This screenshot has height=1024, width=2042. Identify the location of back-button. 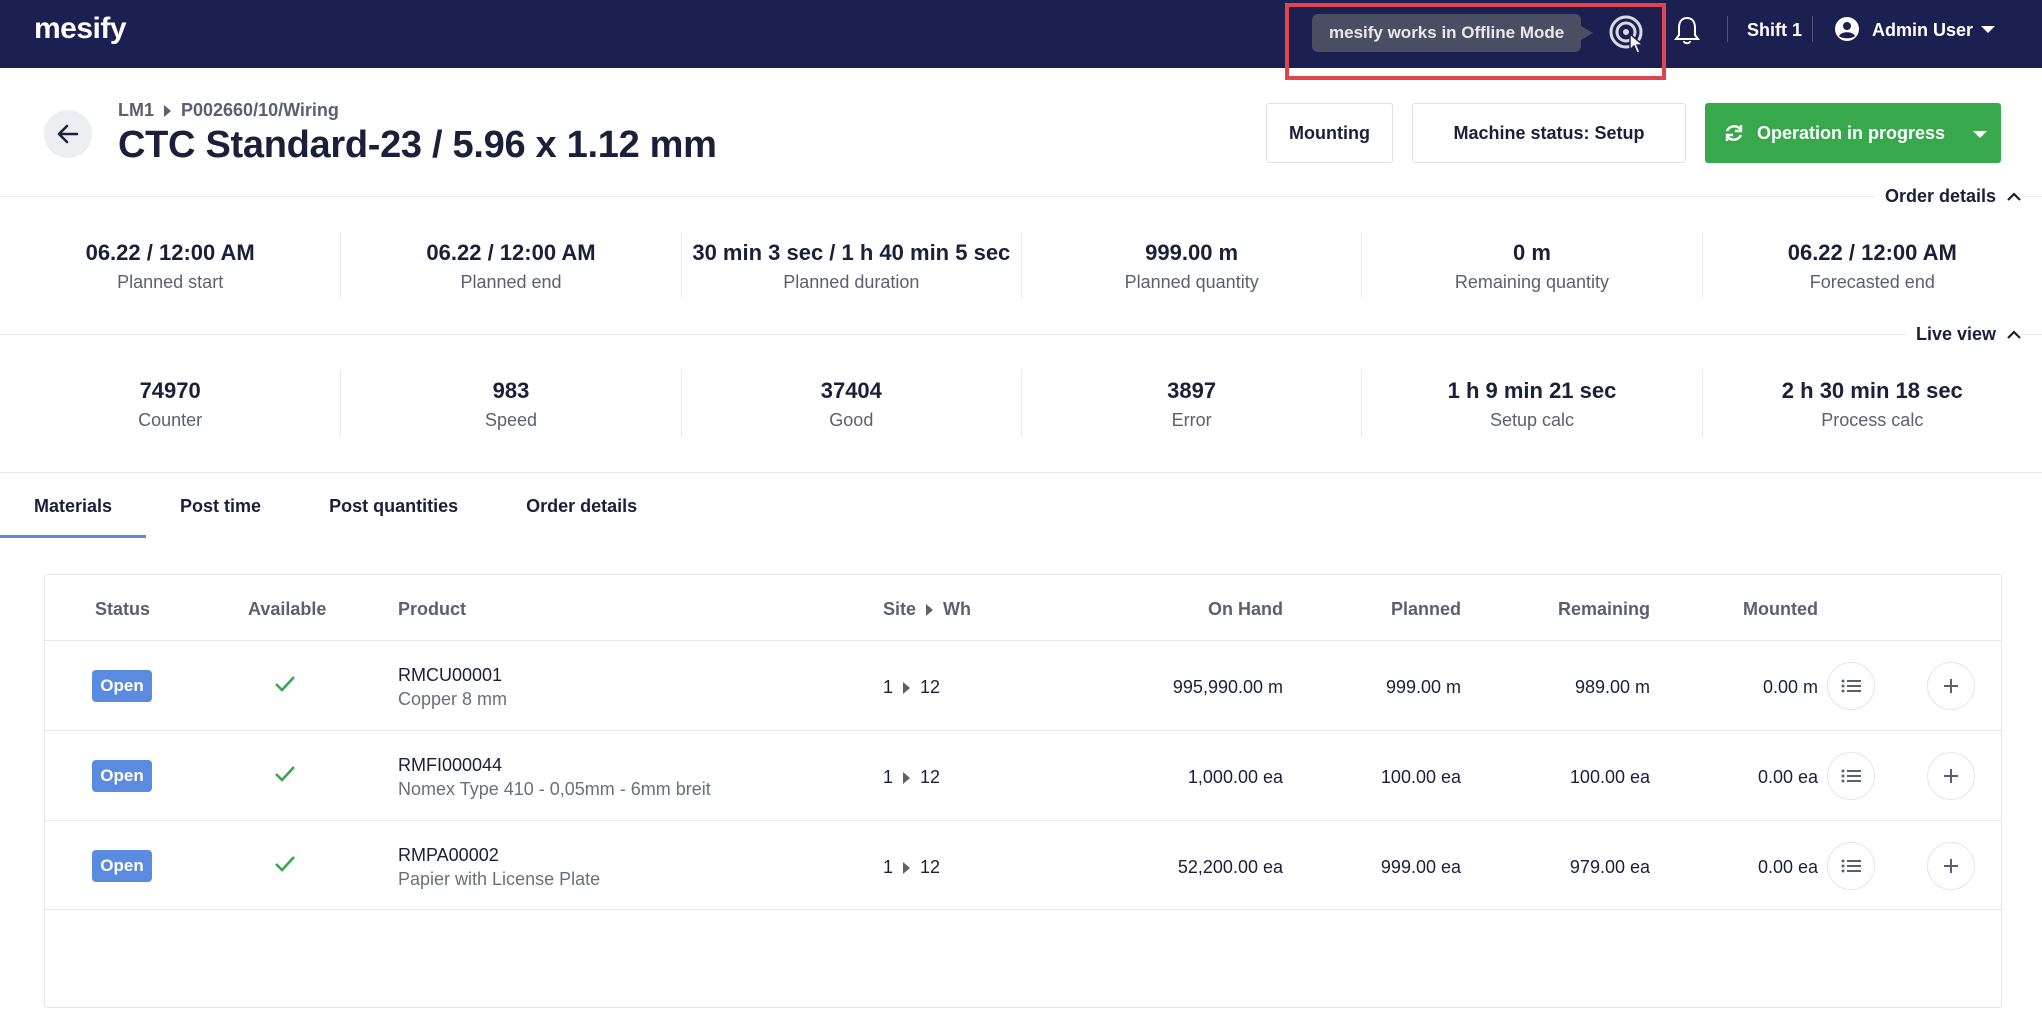
(68, 134).